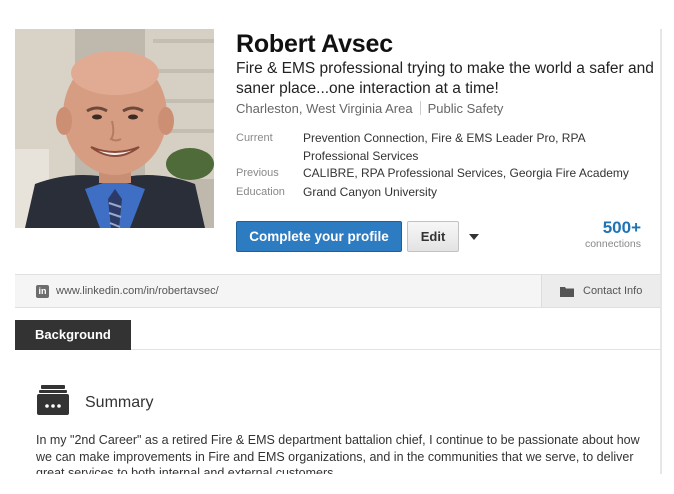  Describe the element at coordinates (257, 173) in the screenshot. I see `previous-label: Previous` at that location.